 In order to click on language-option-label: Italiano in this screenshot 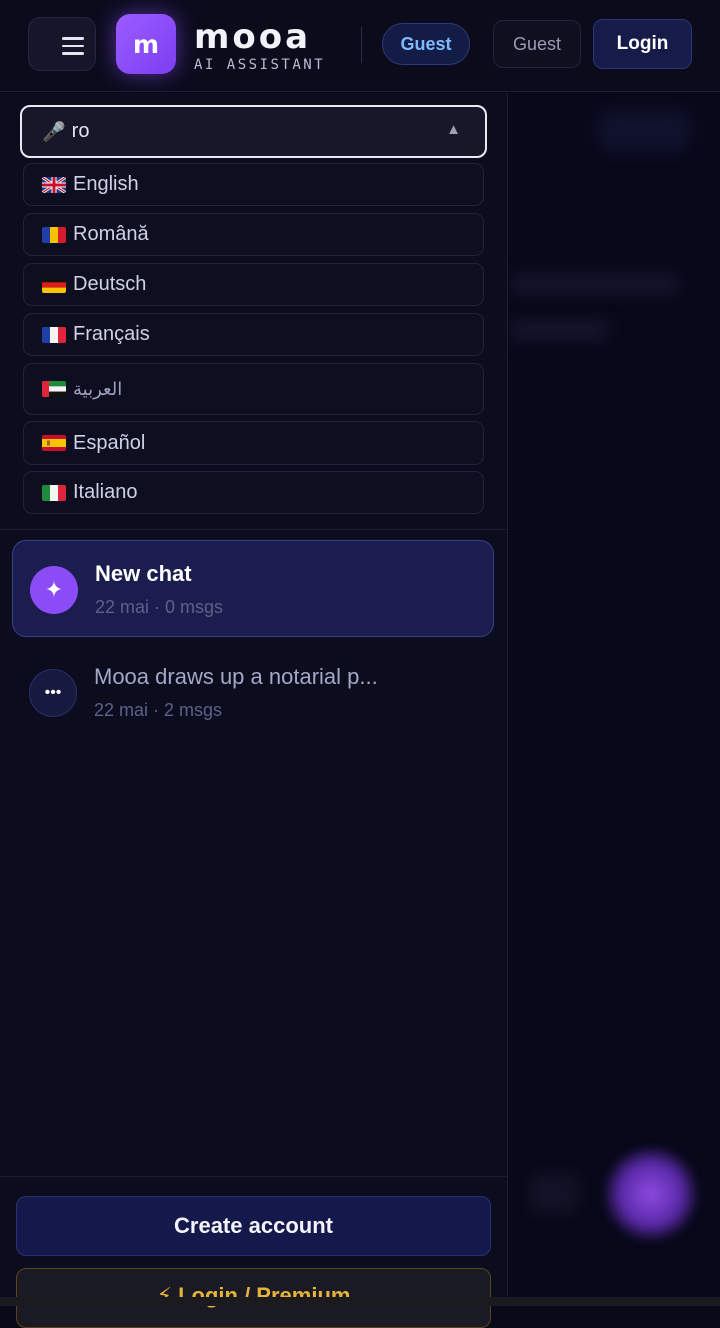, I will do `click(105, 492)`.